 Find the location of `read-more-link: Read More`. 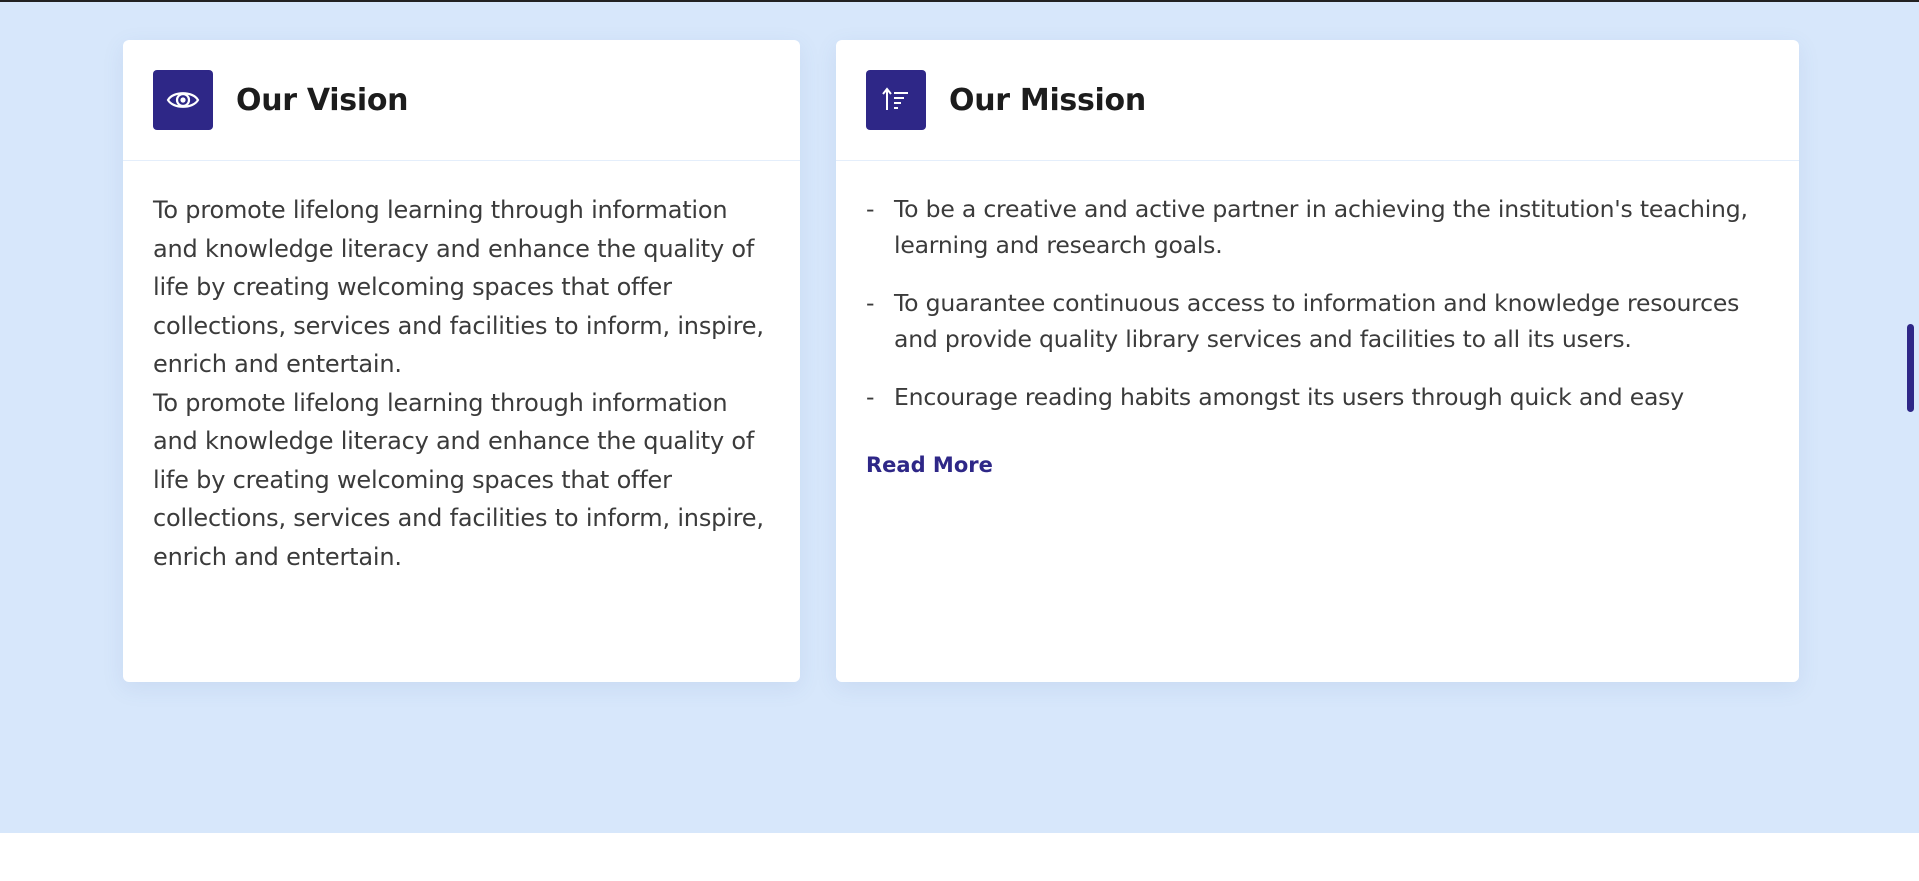

read-more-link: Read More is located at coordinates (929, 465).